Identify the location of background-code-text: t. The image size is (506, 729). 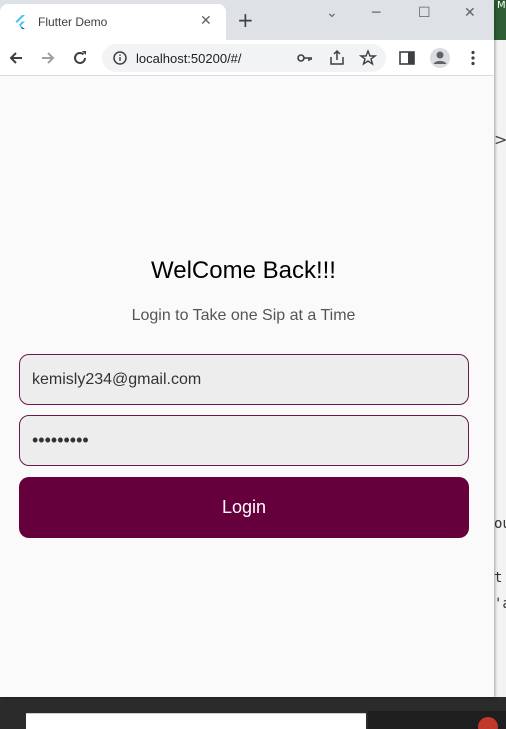
(498, 578).